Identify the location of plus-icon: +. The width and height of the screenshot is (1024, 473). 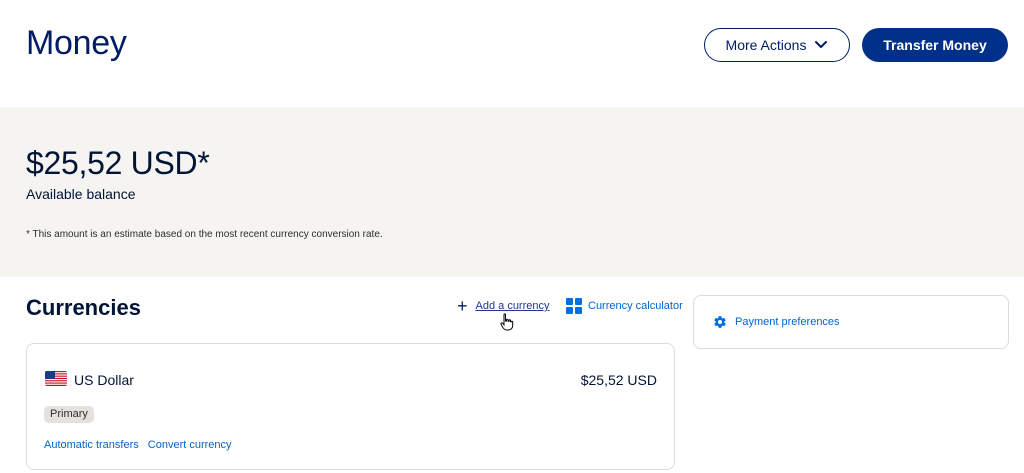
(462, 306).